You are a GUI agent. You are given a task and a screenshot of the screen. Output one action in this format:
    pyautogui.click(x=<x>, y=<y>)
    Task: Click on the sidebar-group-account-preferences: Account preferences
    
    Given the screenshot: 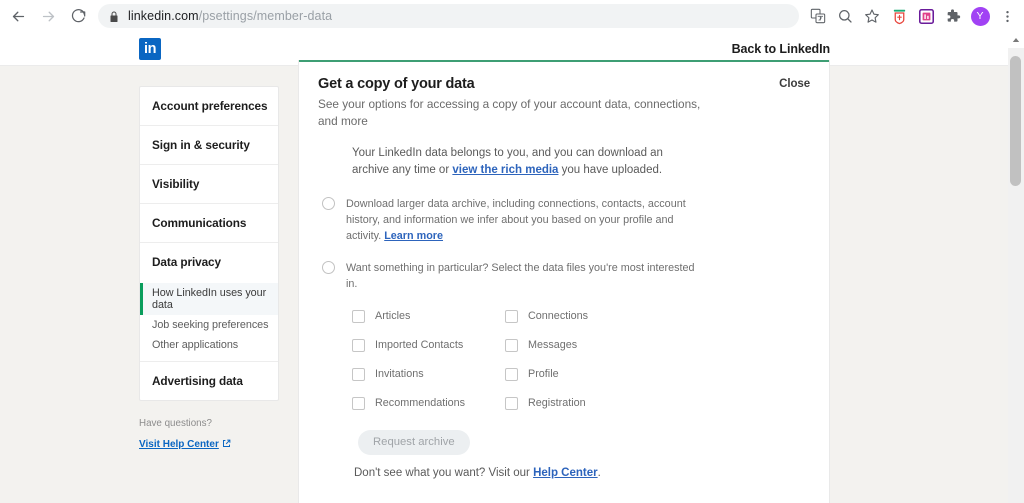 What is the action you would take?
    pyautogui.click(x=209, y=106)
    